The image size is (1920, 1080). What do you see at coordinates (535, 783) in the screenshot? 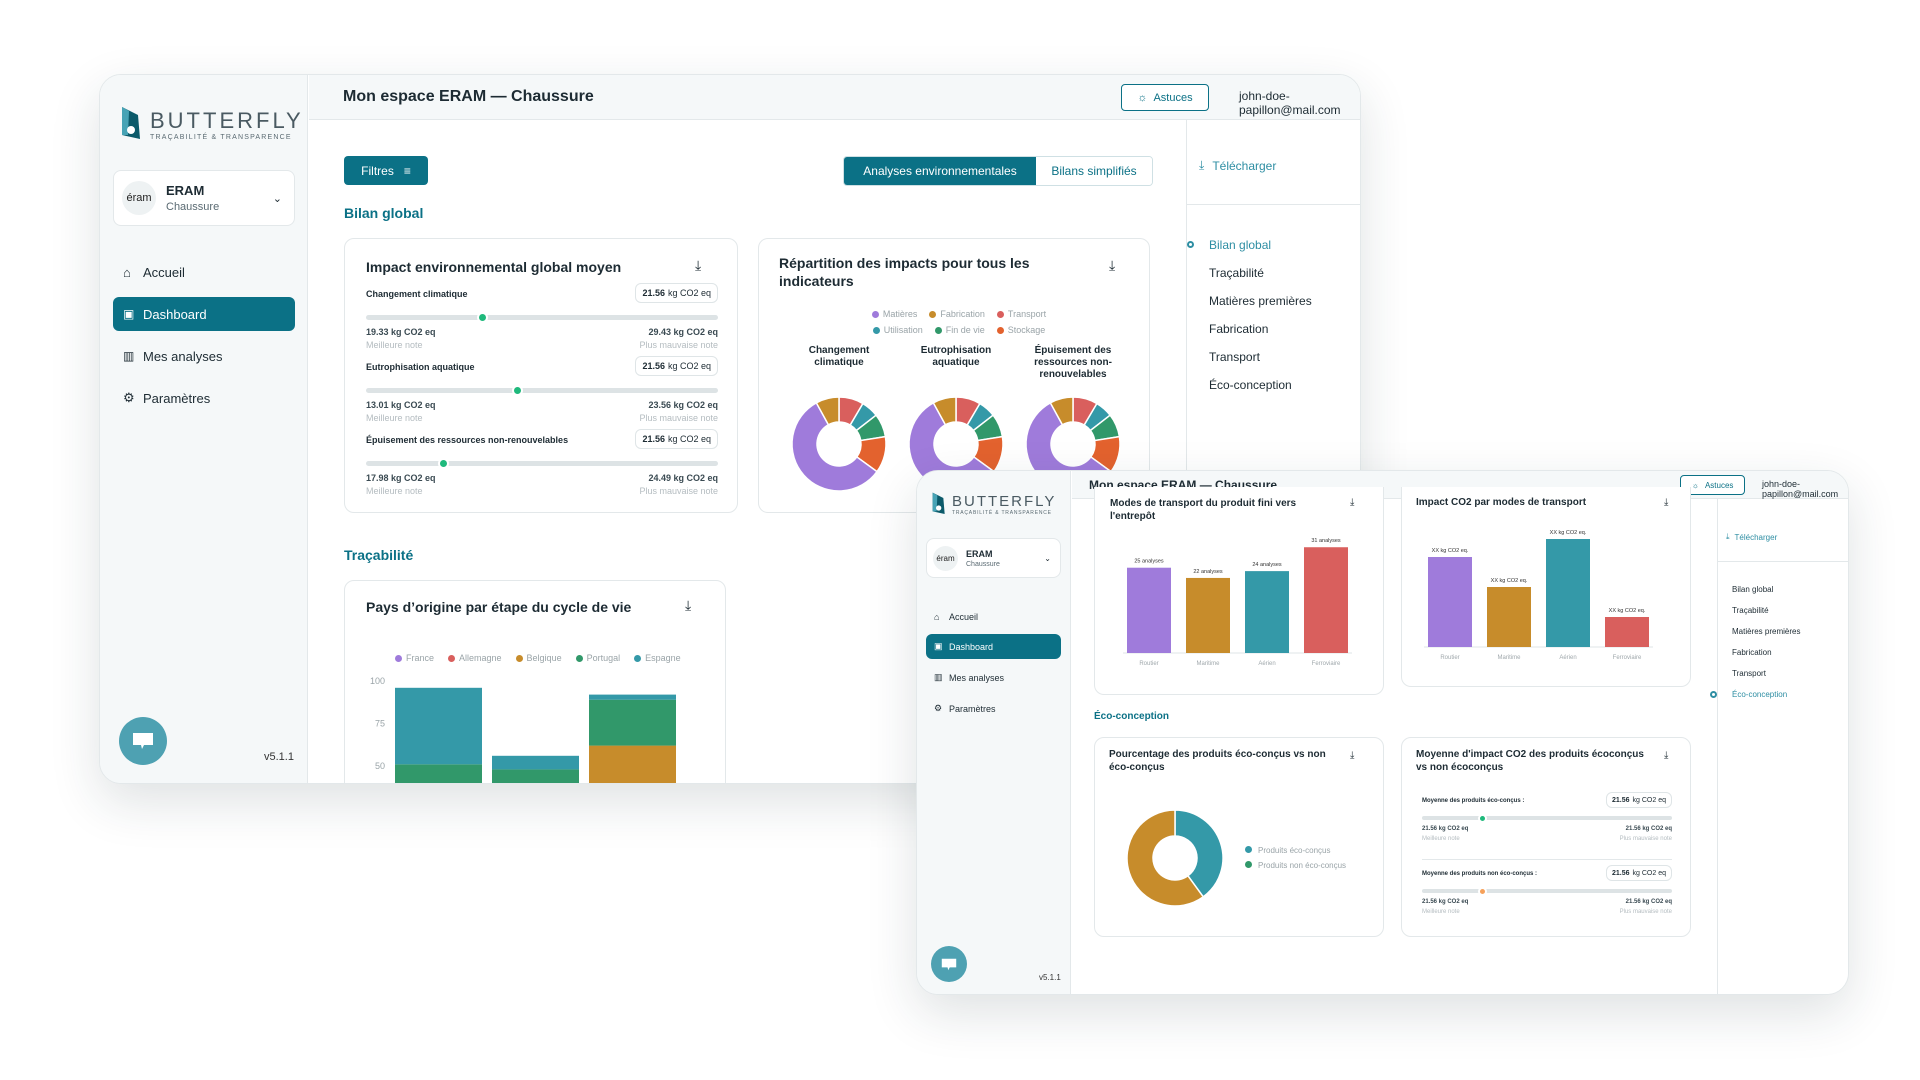
I see `bar-segment-allemagne` at bounding box center [535, 783].